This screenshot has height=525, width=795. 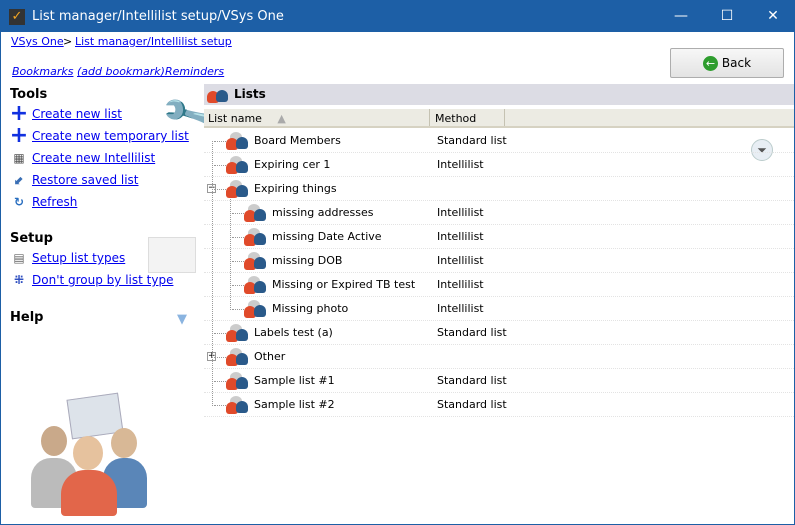 What do you see at coordinates (93, 158) in the screenshot?
I see `create-intellilist-link: Create new Intellilist` at bounding box center [93, 158].